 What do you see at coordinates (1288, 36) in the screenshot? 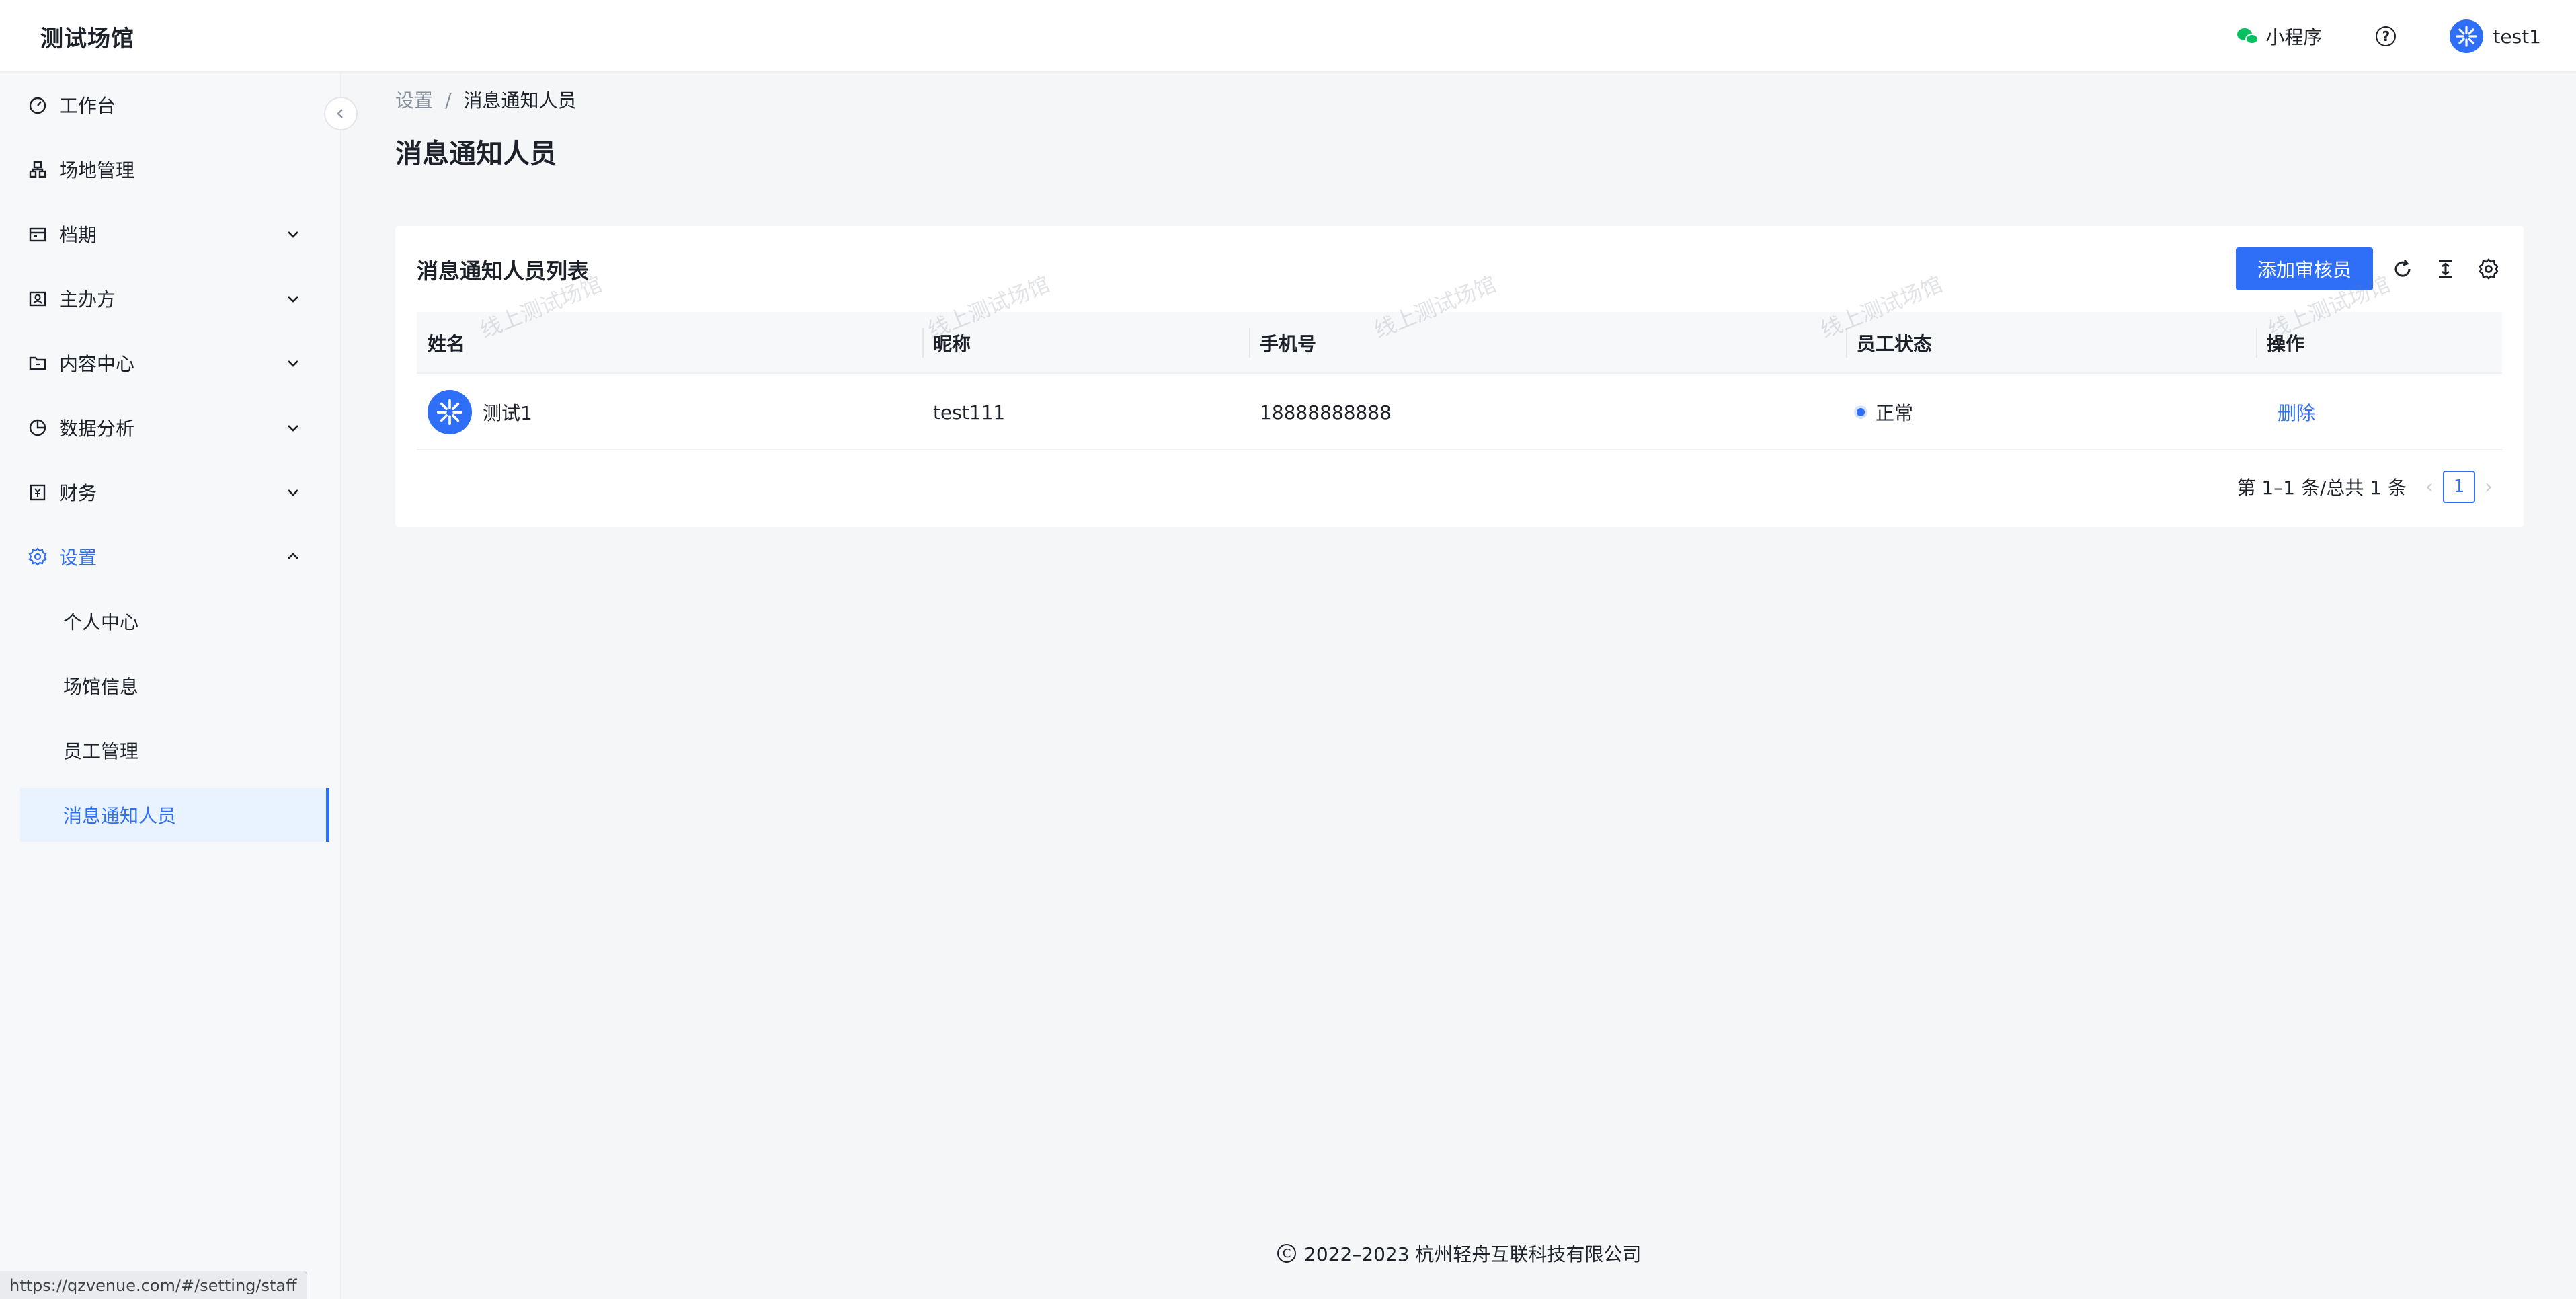
I see `top-header: 测试场馆 小程序 ? test1` at bounding box center [1288, 36].